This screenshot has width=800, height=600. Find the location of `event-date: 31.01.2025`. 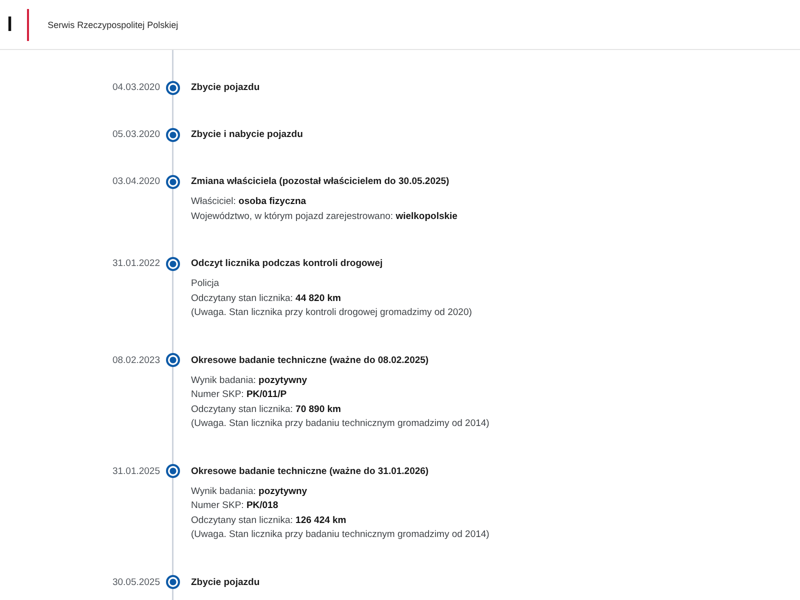

event-date: 31.01.2025 is located at coordinates (135, 471).